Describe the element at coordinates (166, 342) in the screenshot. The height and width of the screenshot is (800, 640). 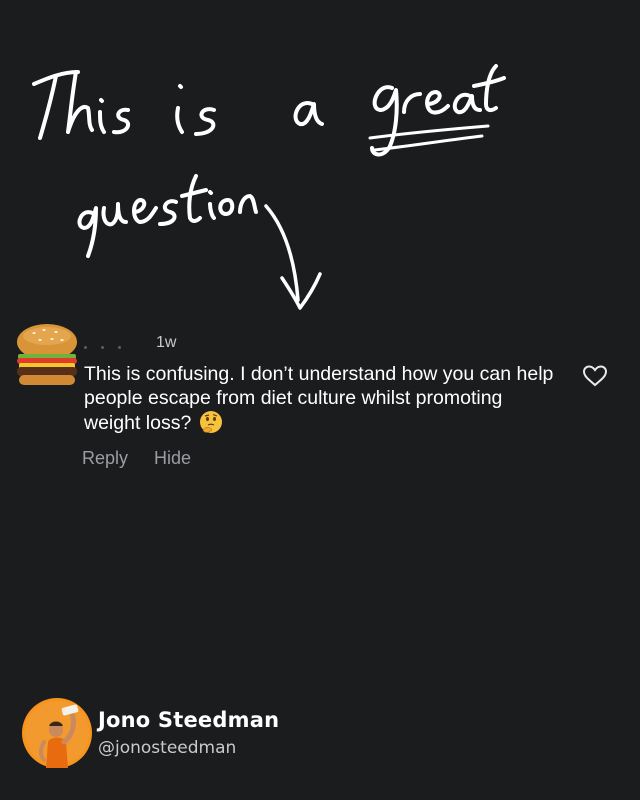
I see `comment-age: 1w` at that location.